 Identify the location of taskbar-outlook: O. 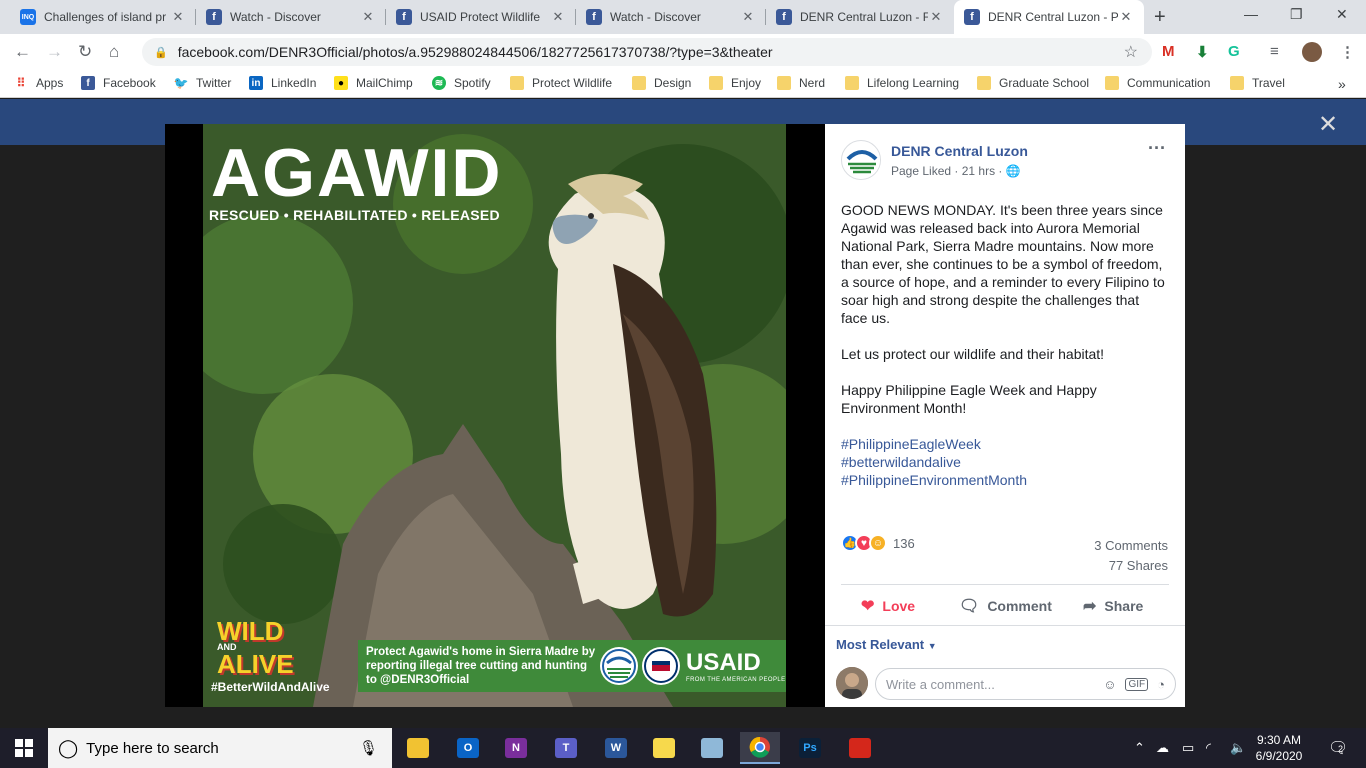
(468, 748).